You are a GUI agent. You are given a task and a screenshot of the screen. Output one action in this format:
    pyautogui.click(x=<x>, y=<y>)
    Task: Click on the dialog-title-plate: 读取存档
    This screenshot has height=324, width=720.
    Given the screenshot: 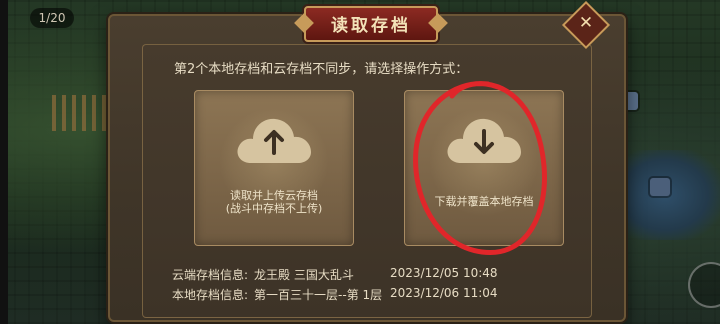 What is the action you would take?
    pyautogui.click(x=371, y=24)
    